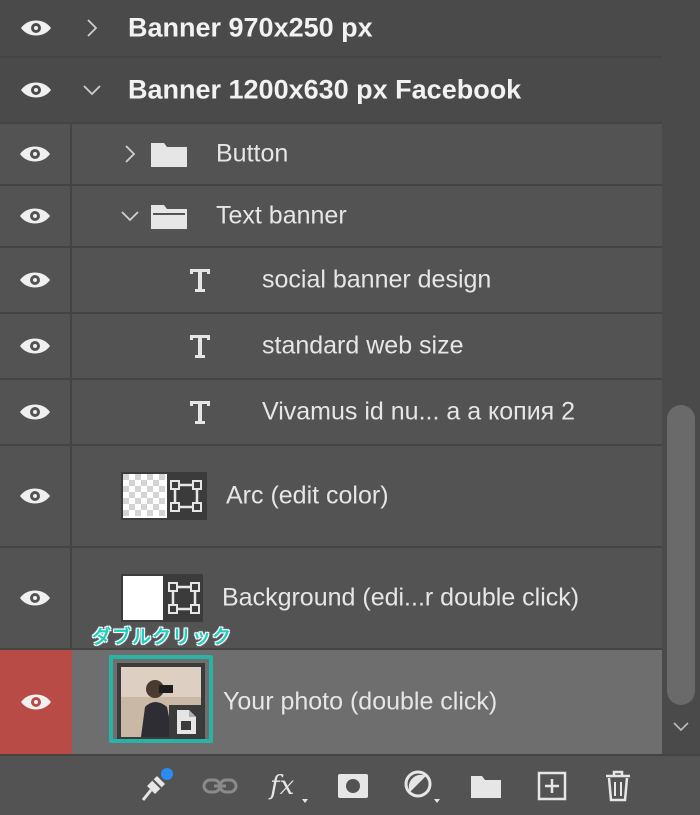  I want to click on layer-name: Your photo (double click), so click(360, 701).